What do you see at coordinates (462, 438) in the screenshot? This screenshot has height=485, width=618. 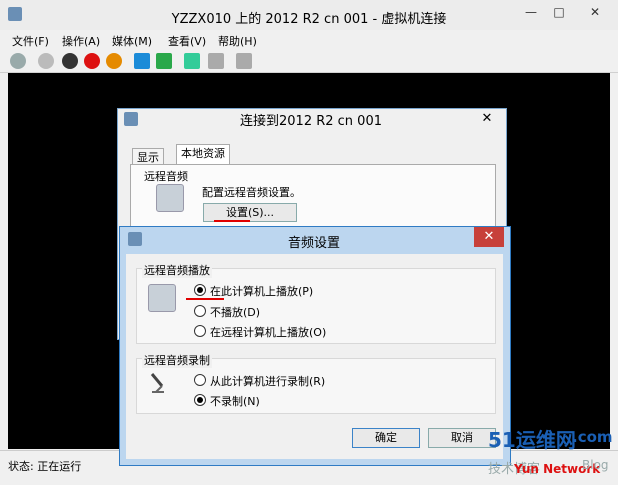 I see `cancel-button: 取消` at bounding box center [462, 438].